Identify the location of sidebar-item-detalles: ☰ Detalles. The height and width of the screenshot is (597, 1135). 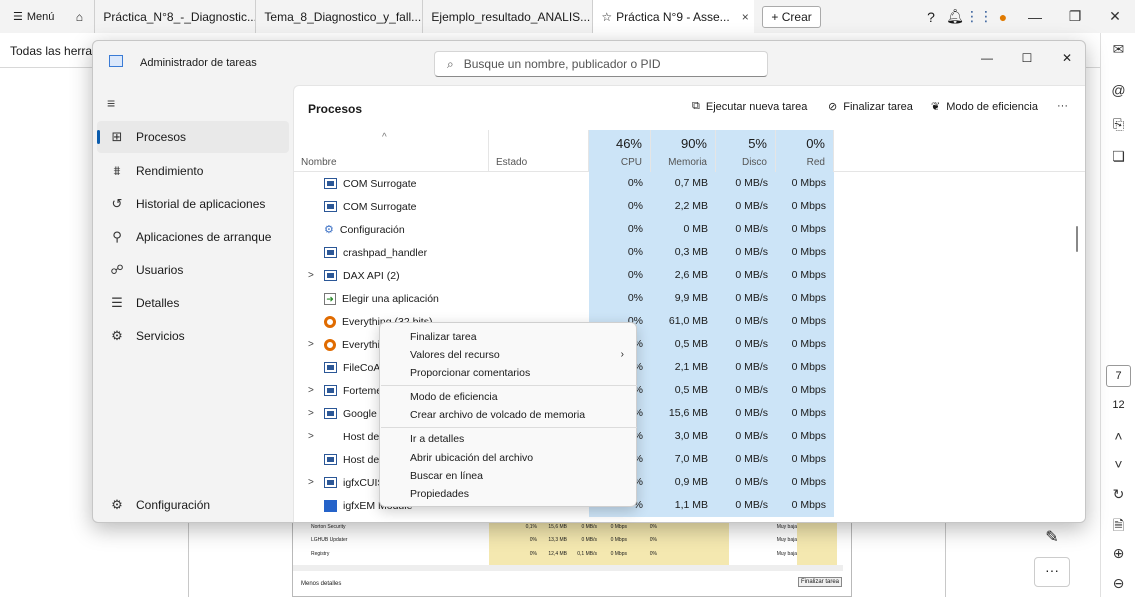
(193, 303).